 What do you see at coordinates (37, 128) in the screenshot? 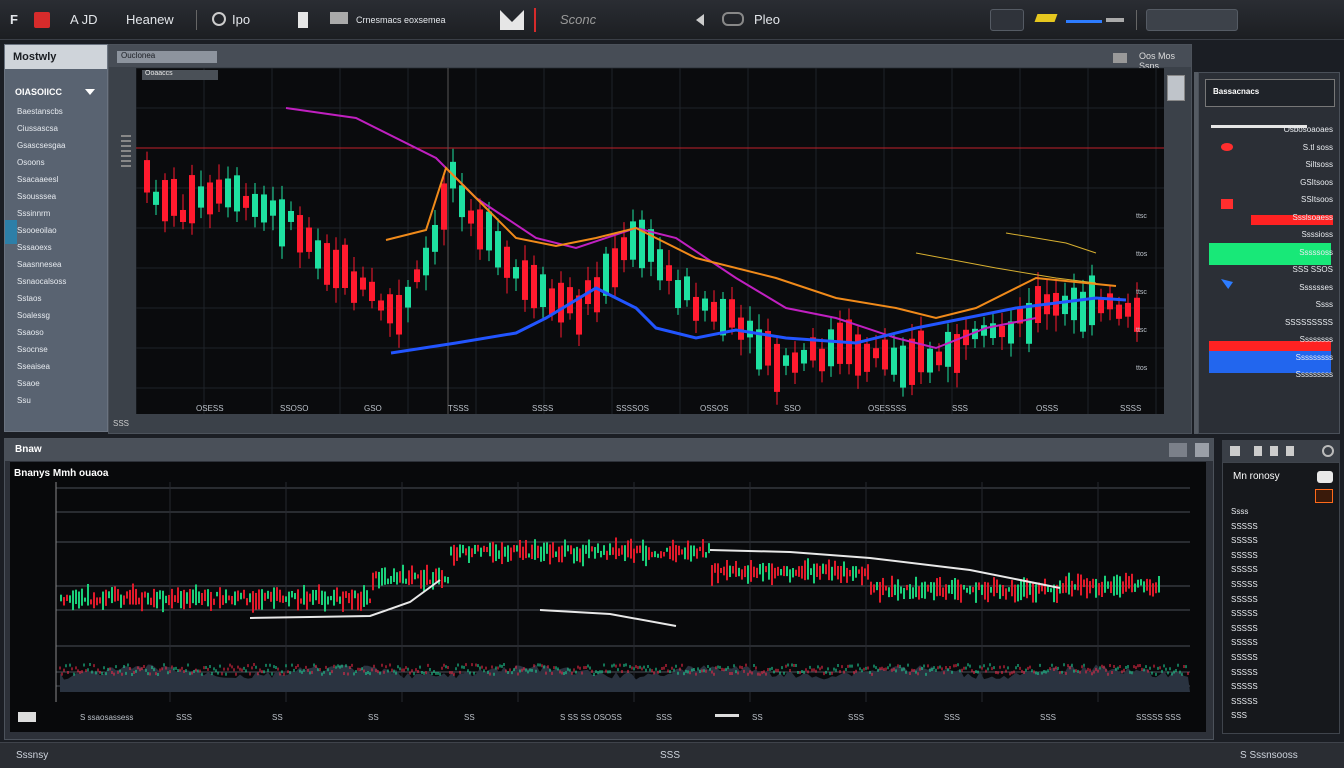
I see `watchlist-item: Ciussascsa` at bounding box center [37, 128].